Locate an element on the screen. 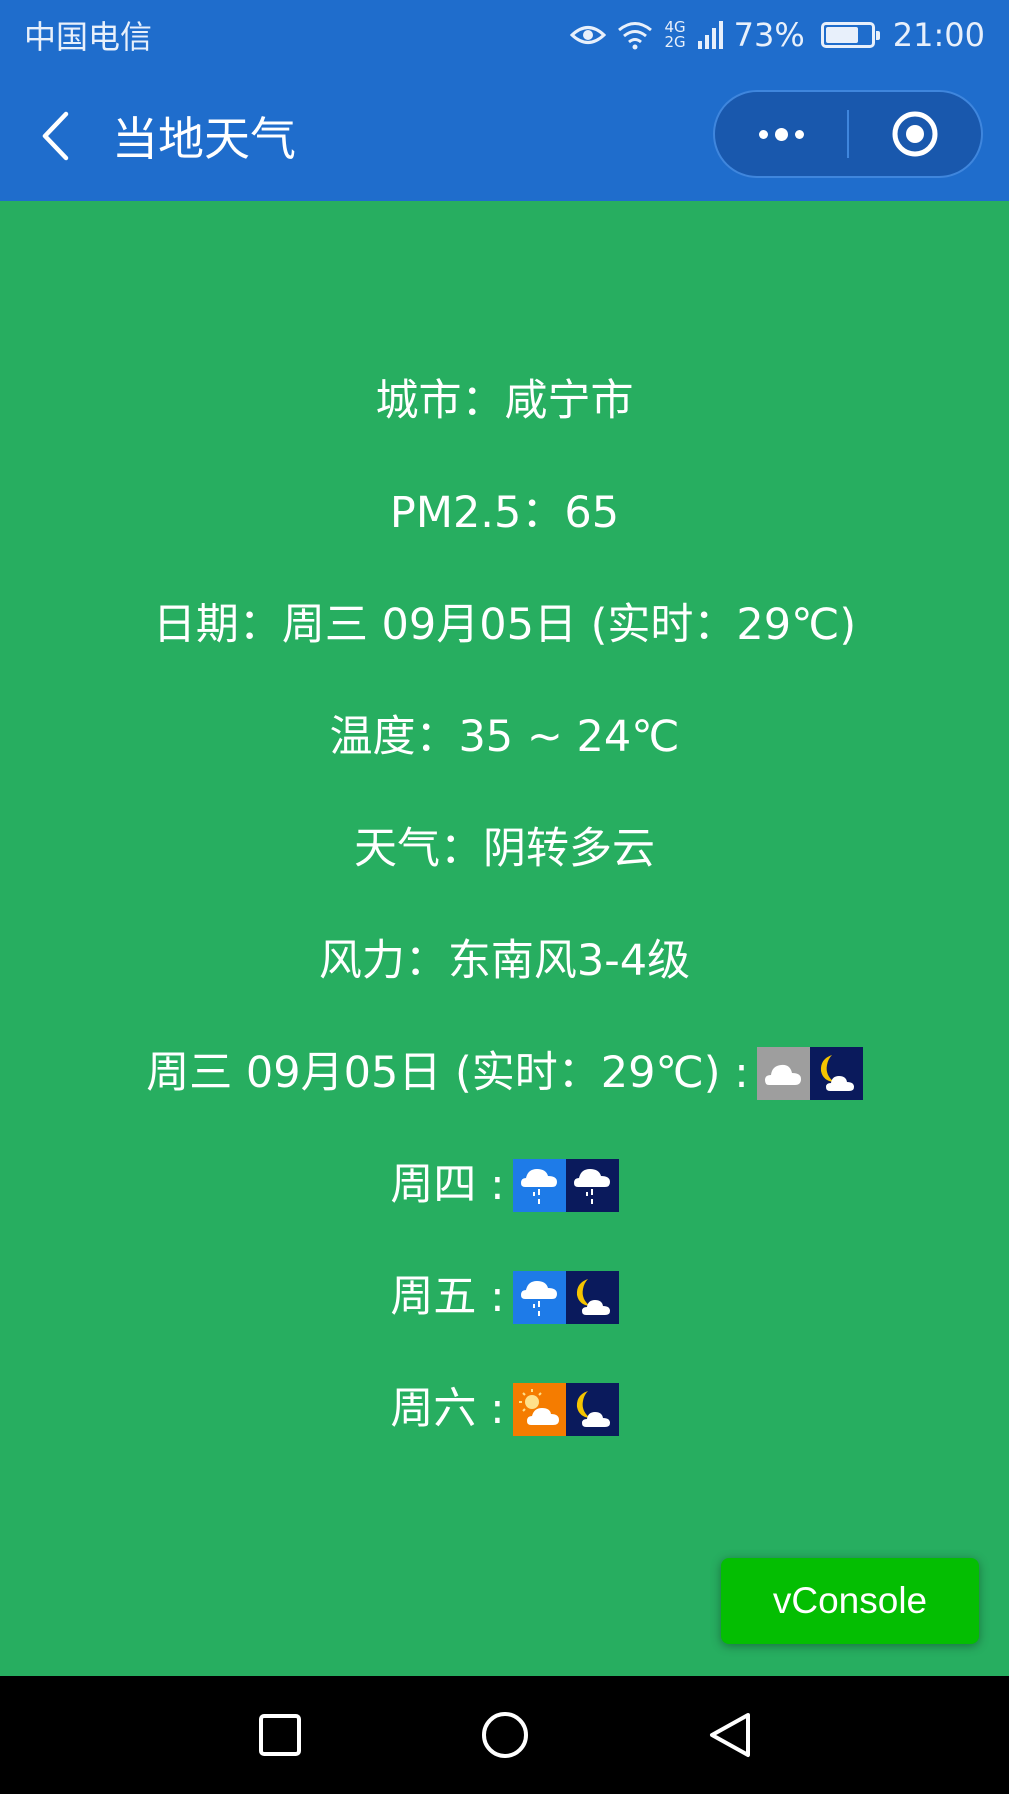  forecast-label: 周四 : is located at coordinates (447, 1185).